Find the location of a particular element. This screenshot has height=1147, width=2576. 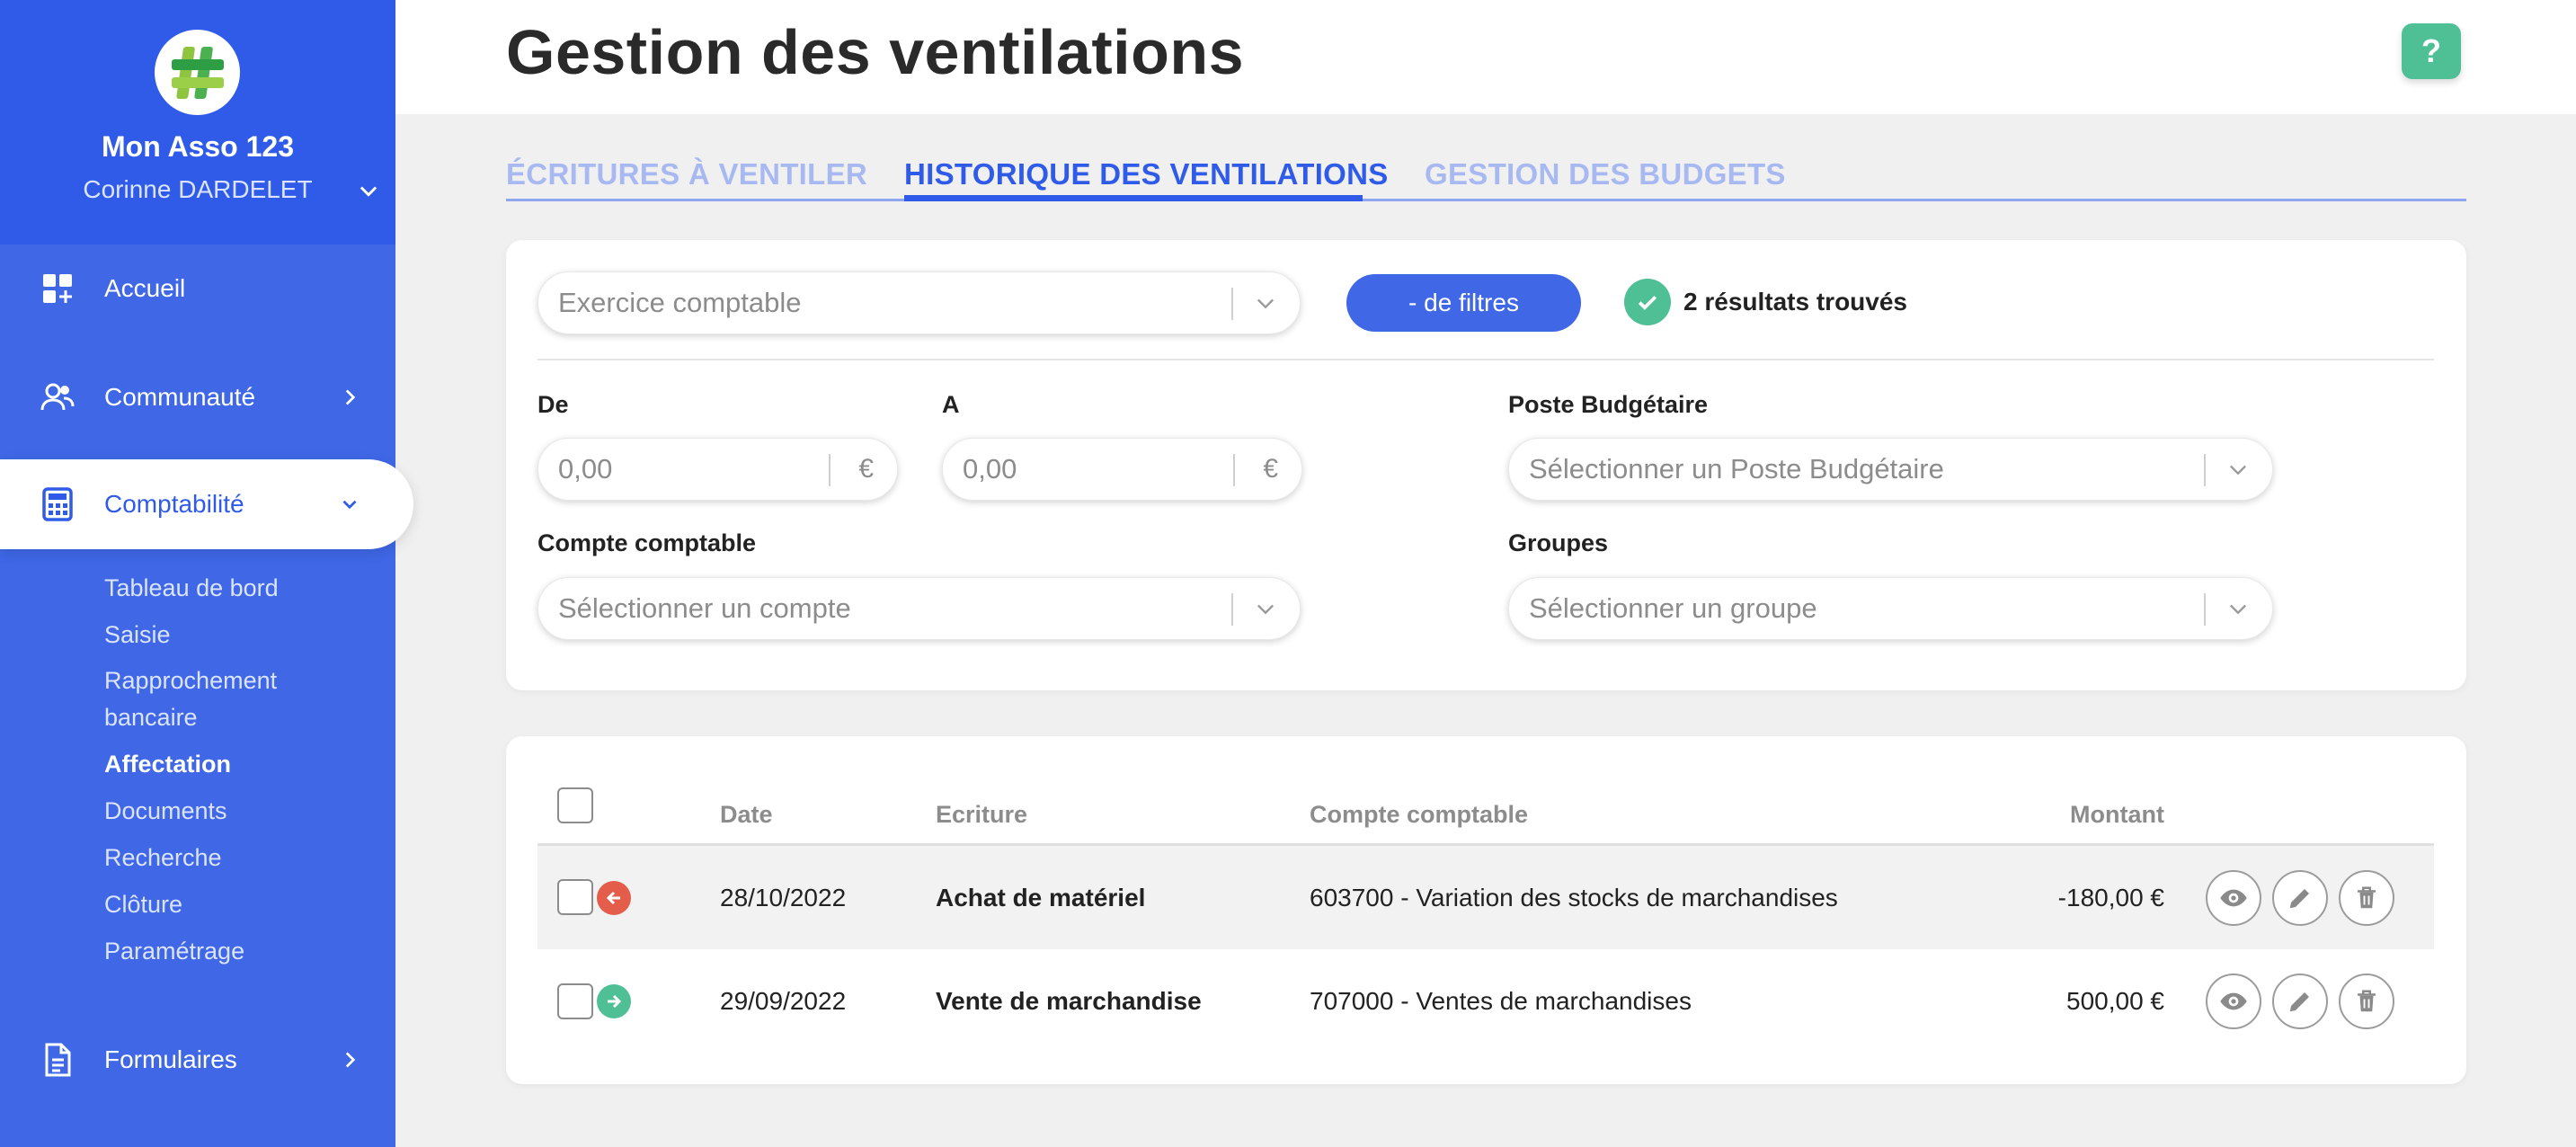

eye-icon is located at coordinates (2233, 1001).